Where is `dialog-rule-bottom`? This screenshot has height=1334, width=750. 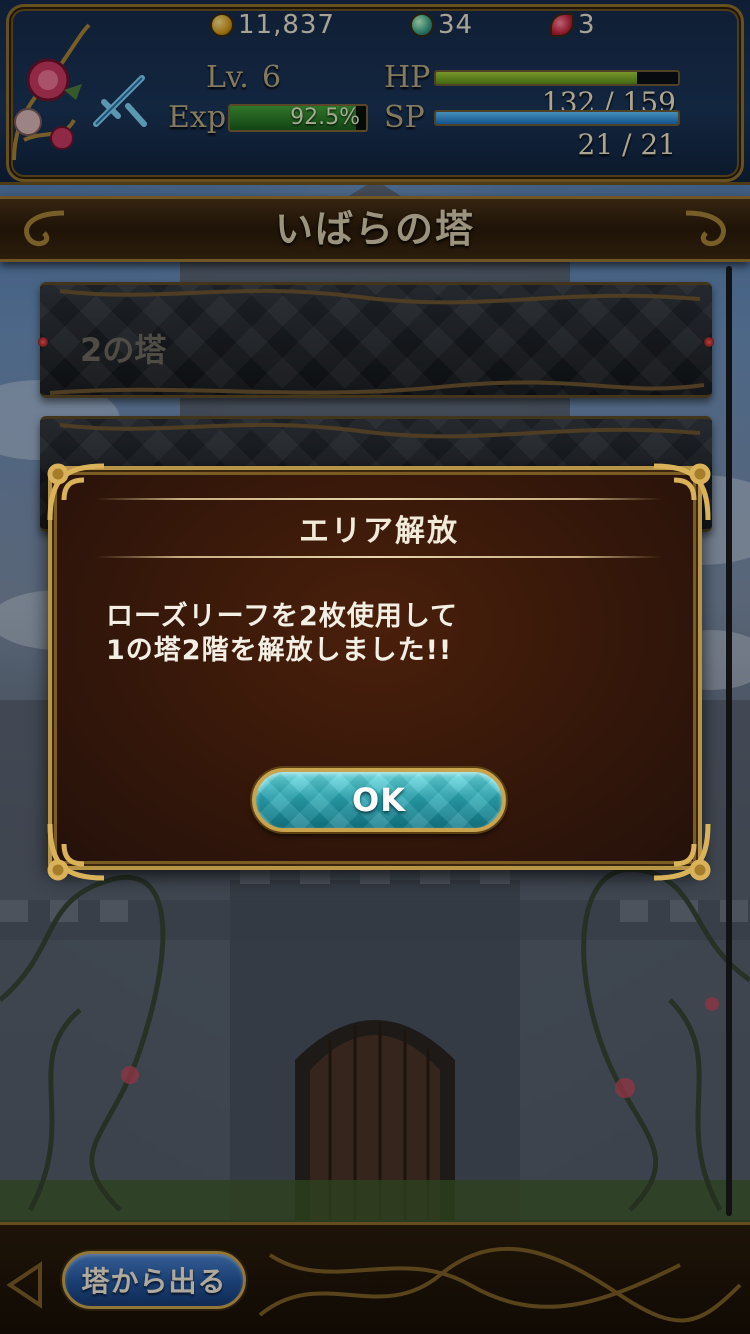
dialog-rule-bottom is located at coordinates (379, 557).